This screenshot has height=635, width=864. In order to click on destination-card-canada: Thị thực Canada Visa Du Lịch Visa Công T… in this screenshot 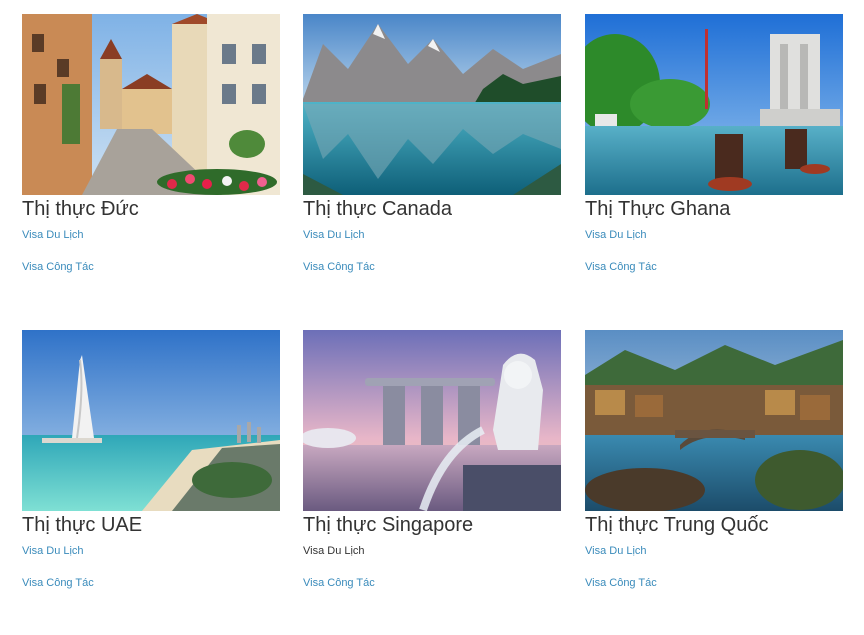, I will do `click(432, 144)`.